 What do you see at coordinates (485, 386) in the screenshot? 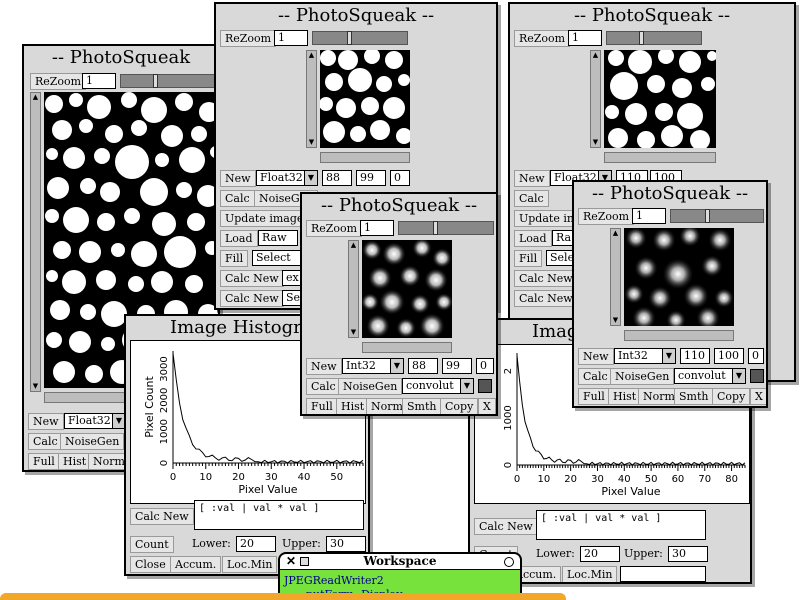
I see `color-swatch` at bounding box center [485, 386].